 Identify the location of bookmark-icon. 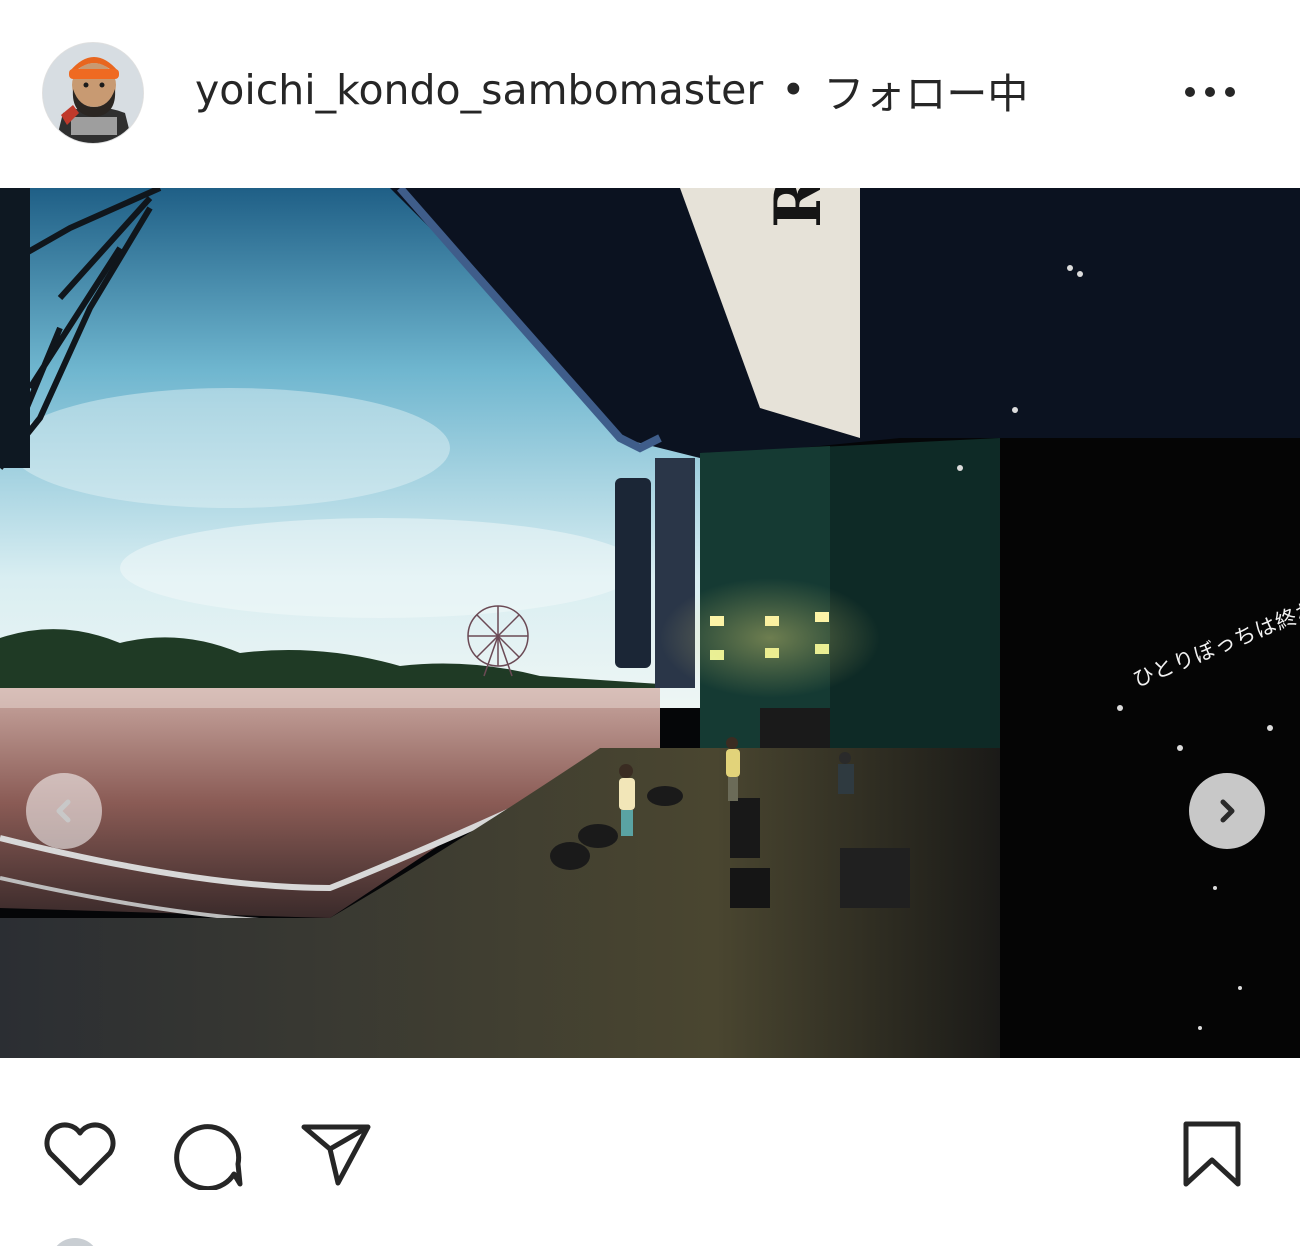
(1212, 1154).